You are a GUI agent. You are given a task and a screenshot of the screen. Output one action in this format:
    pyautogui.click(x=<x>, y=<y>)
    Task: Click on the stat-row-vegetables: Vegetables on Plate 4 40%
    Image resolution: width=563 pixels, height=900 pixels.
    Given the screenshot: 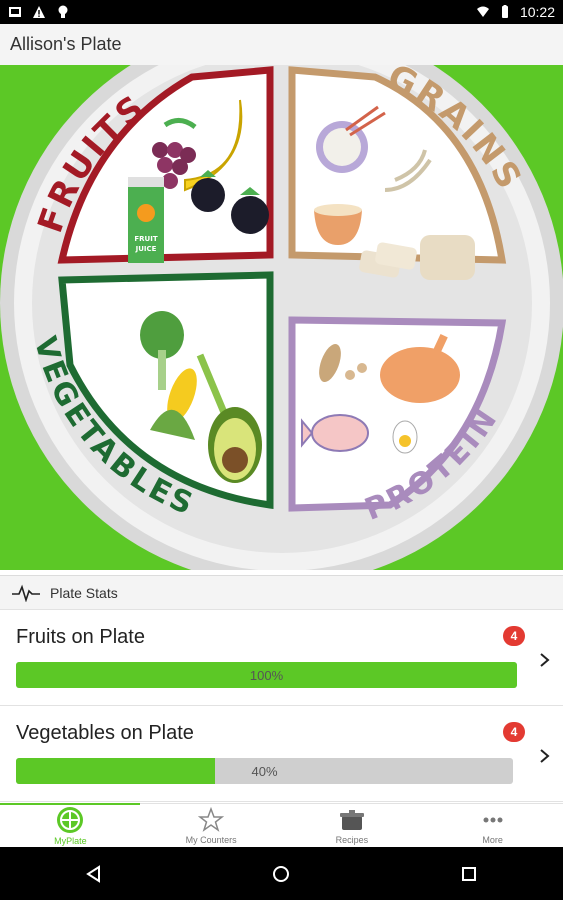 What is the action you would take?
    pyautogui.click(x=281, y=754)
    